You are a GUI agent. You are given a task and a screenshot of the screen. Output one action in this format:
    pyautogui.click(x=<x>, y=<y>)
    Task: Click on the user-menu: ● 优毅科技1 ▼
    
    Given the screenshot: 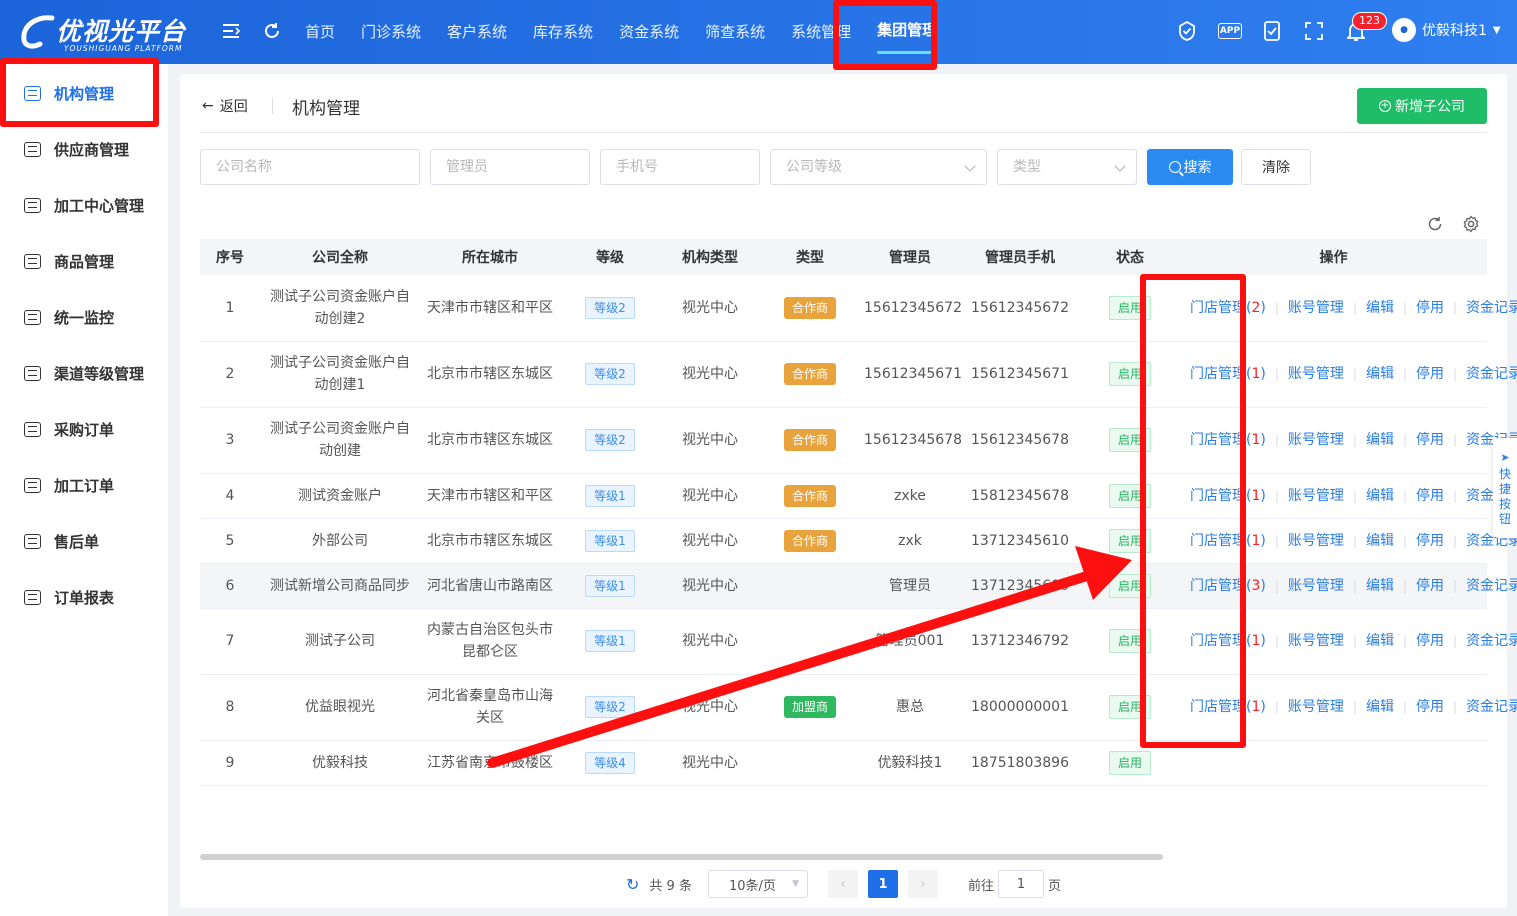 What is the action you would take?
    pyautogui.click(x=1446, y=30)
    